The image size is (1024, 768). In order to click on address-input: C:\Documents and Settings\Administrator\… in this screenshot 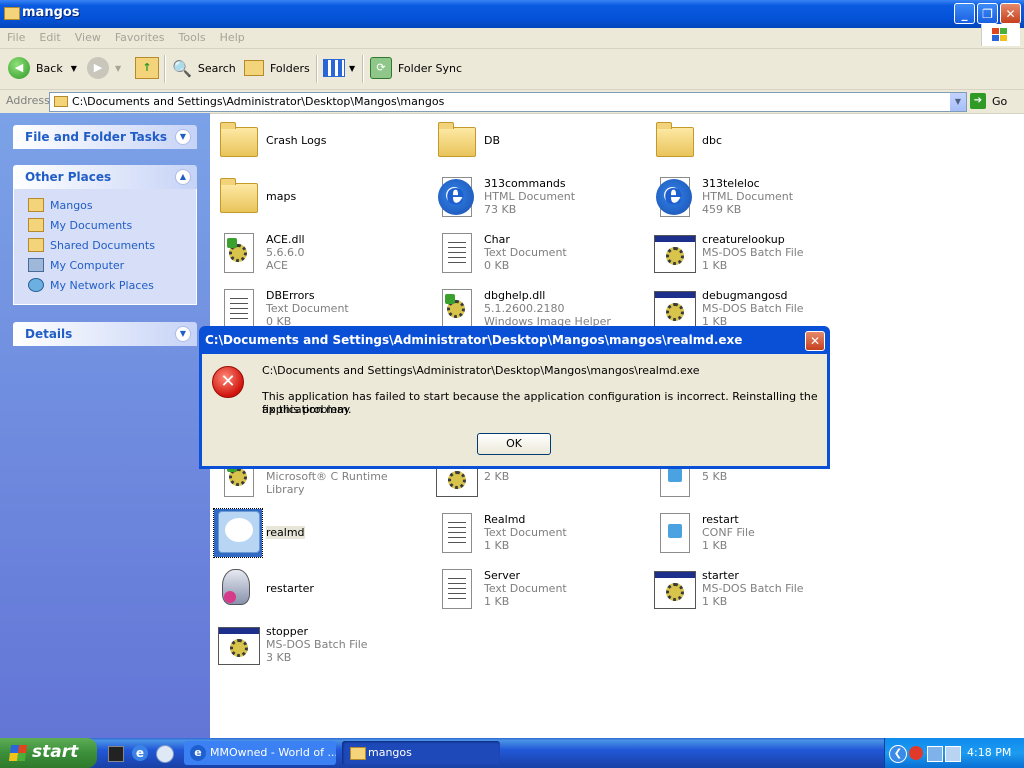, I will do `click(508, 102)`.